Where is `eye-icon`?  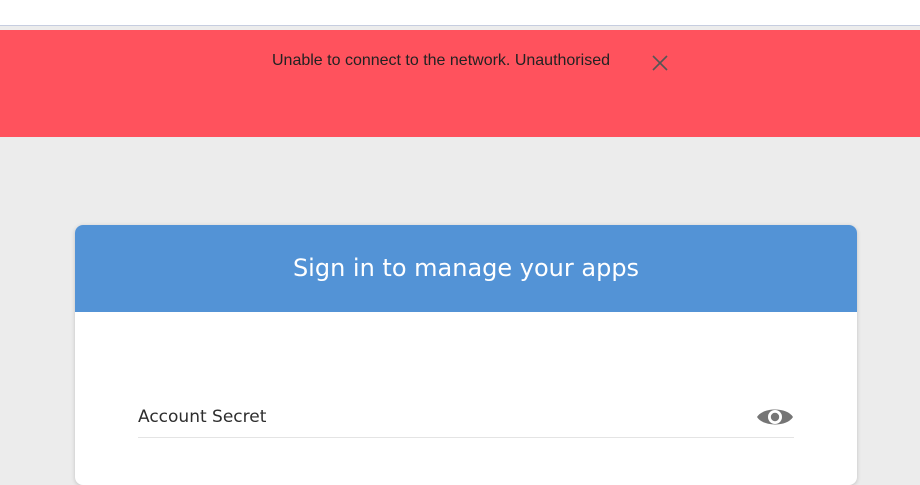 eye-icon is located at coordinates (775, 417).